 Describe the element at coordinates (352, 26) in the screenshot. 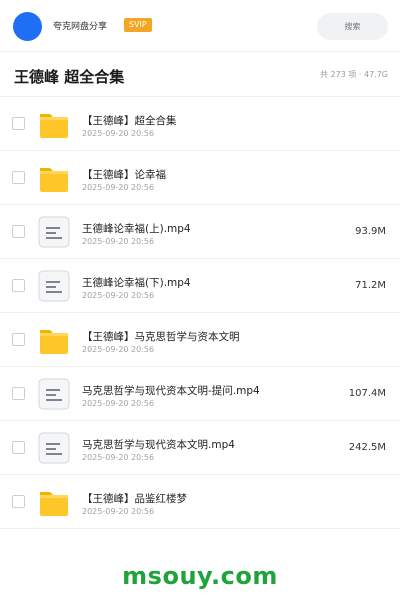

I see `search-input` at that location.